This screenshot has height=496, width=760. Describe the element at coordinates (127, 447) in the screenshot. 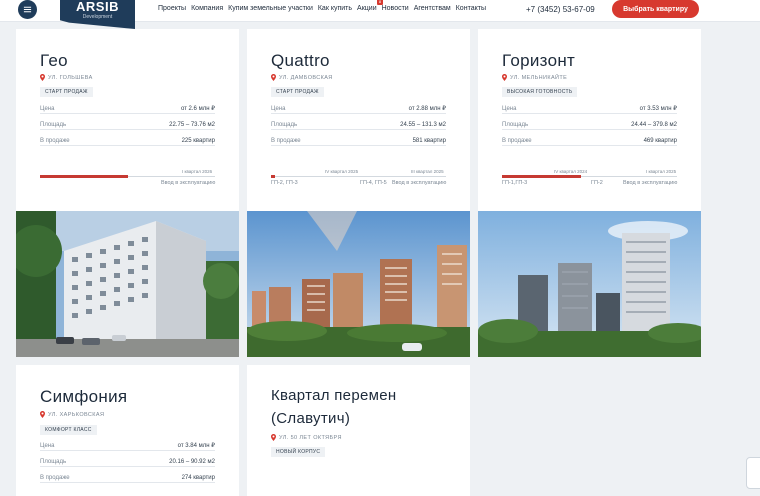

I see `price-row: Цена от 3.84 млн ₽` at that location.